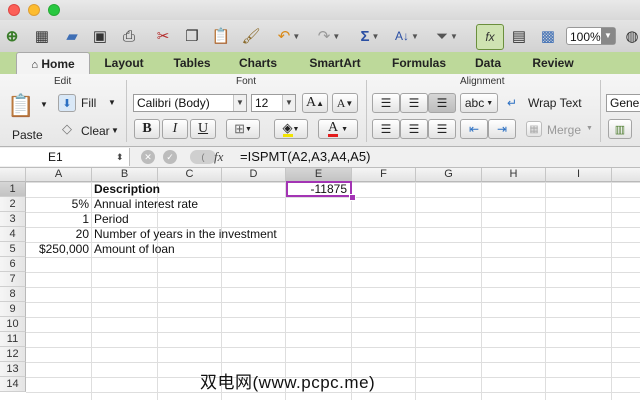  Describe the element at coordinates (258, 63) in the screenshot. I see `tab-charts: Charts` at that location.